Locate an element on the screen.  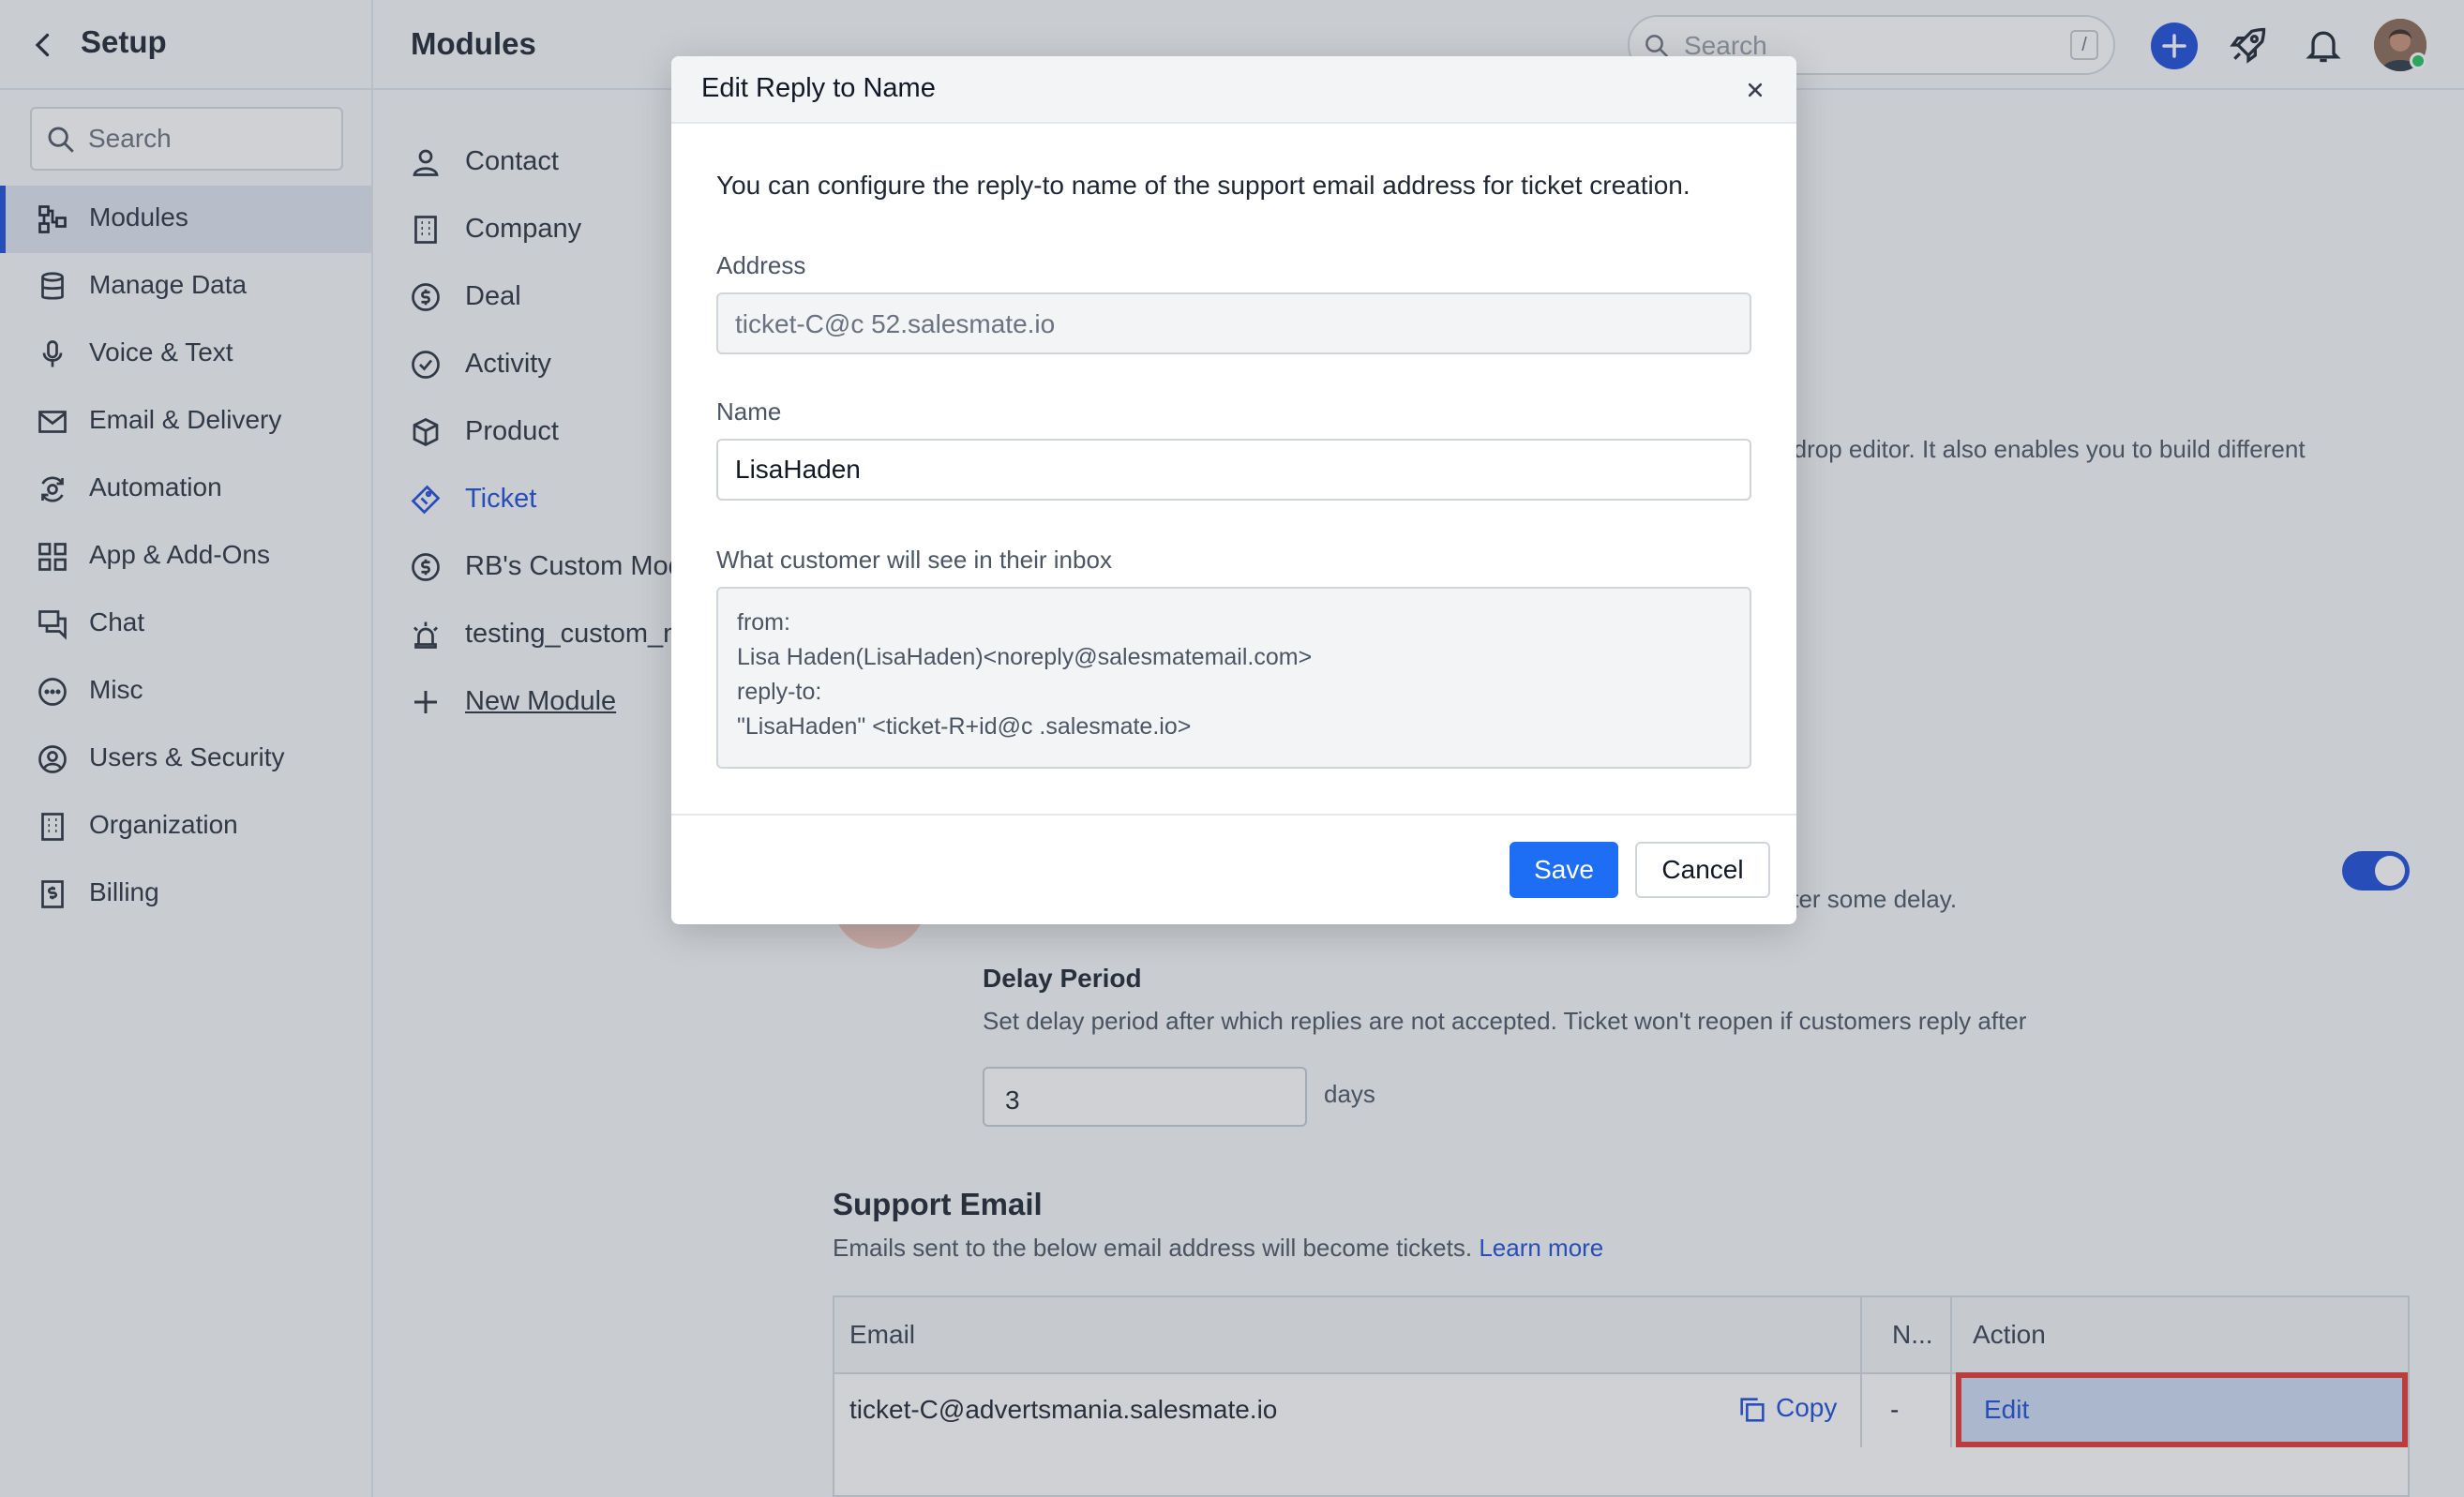
preview-line: from: is located at coordinates (763, 622).